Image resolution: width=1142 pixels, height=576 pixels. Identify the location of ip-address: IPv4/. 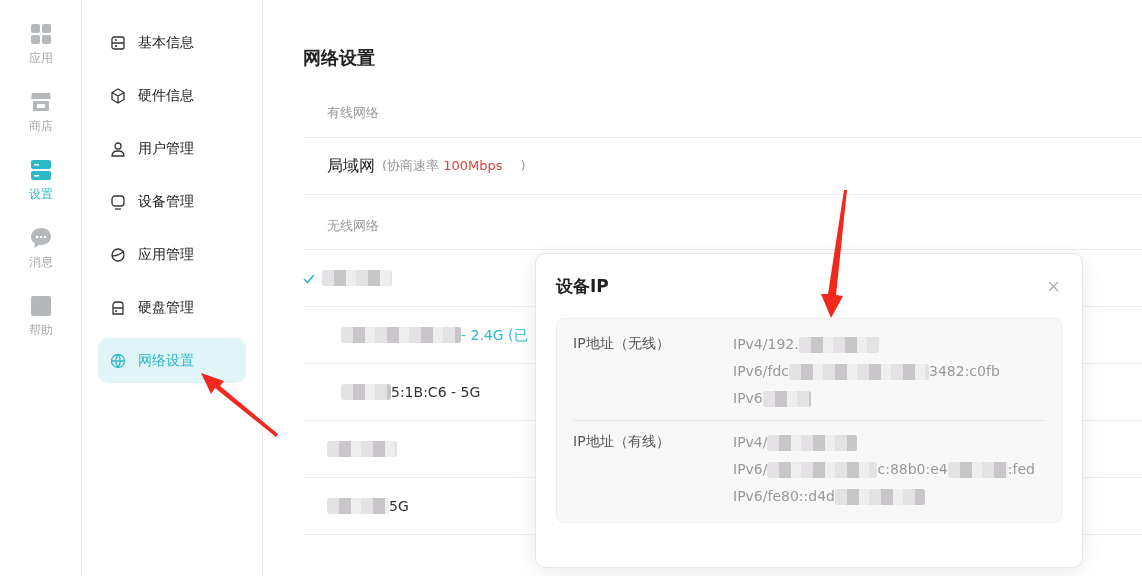
(889, 441).